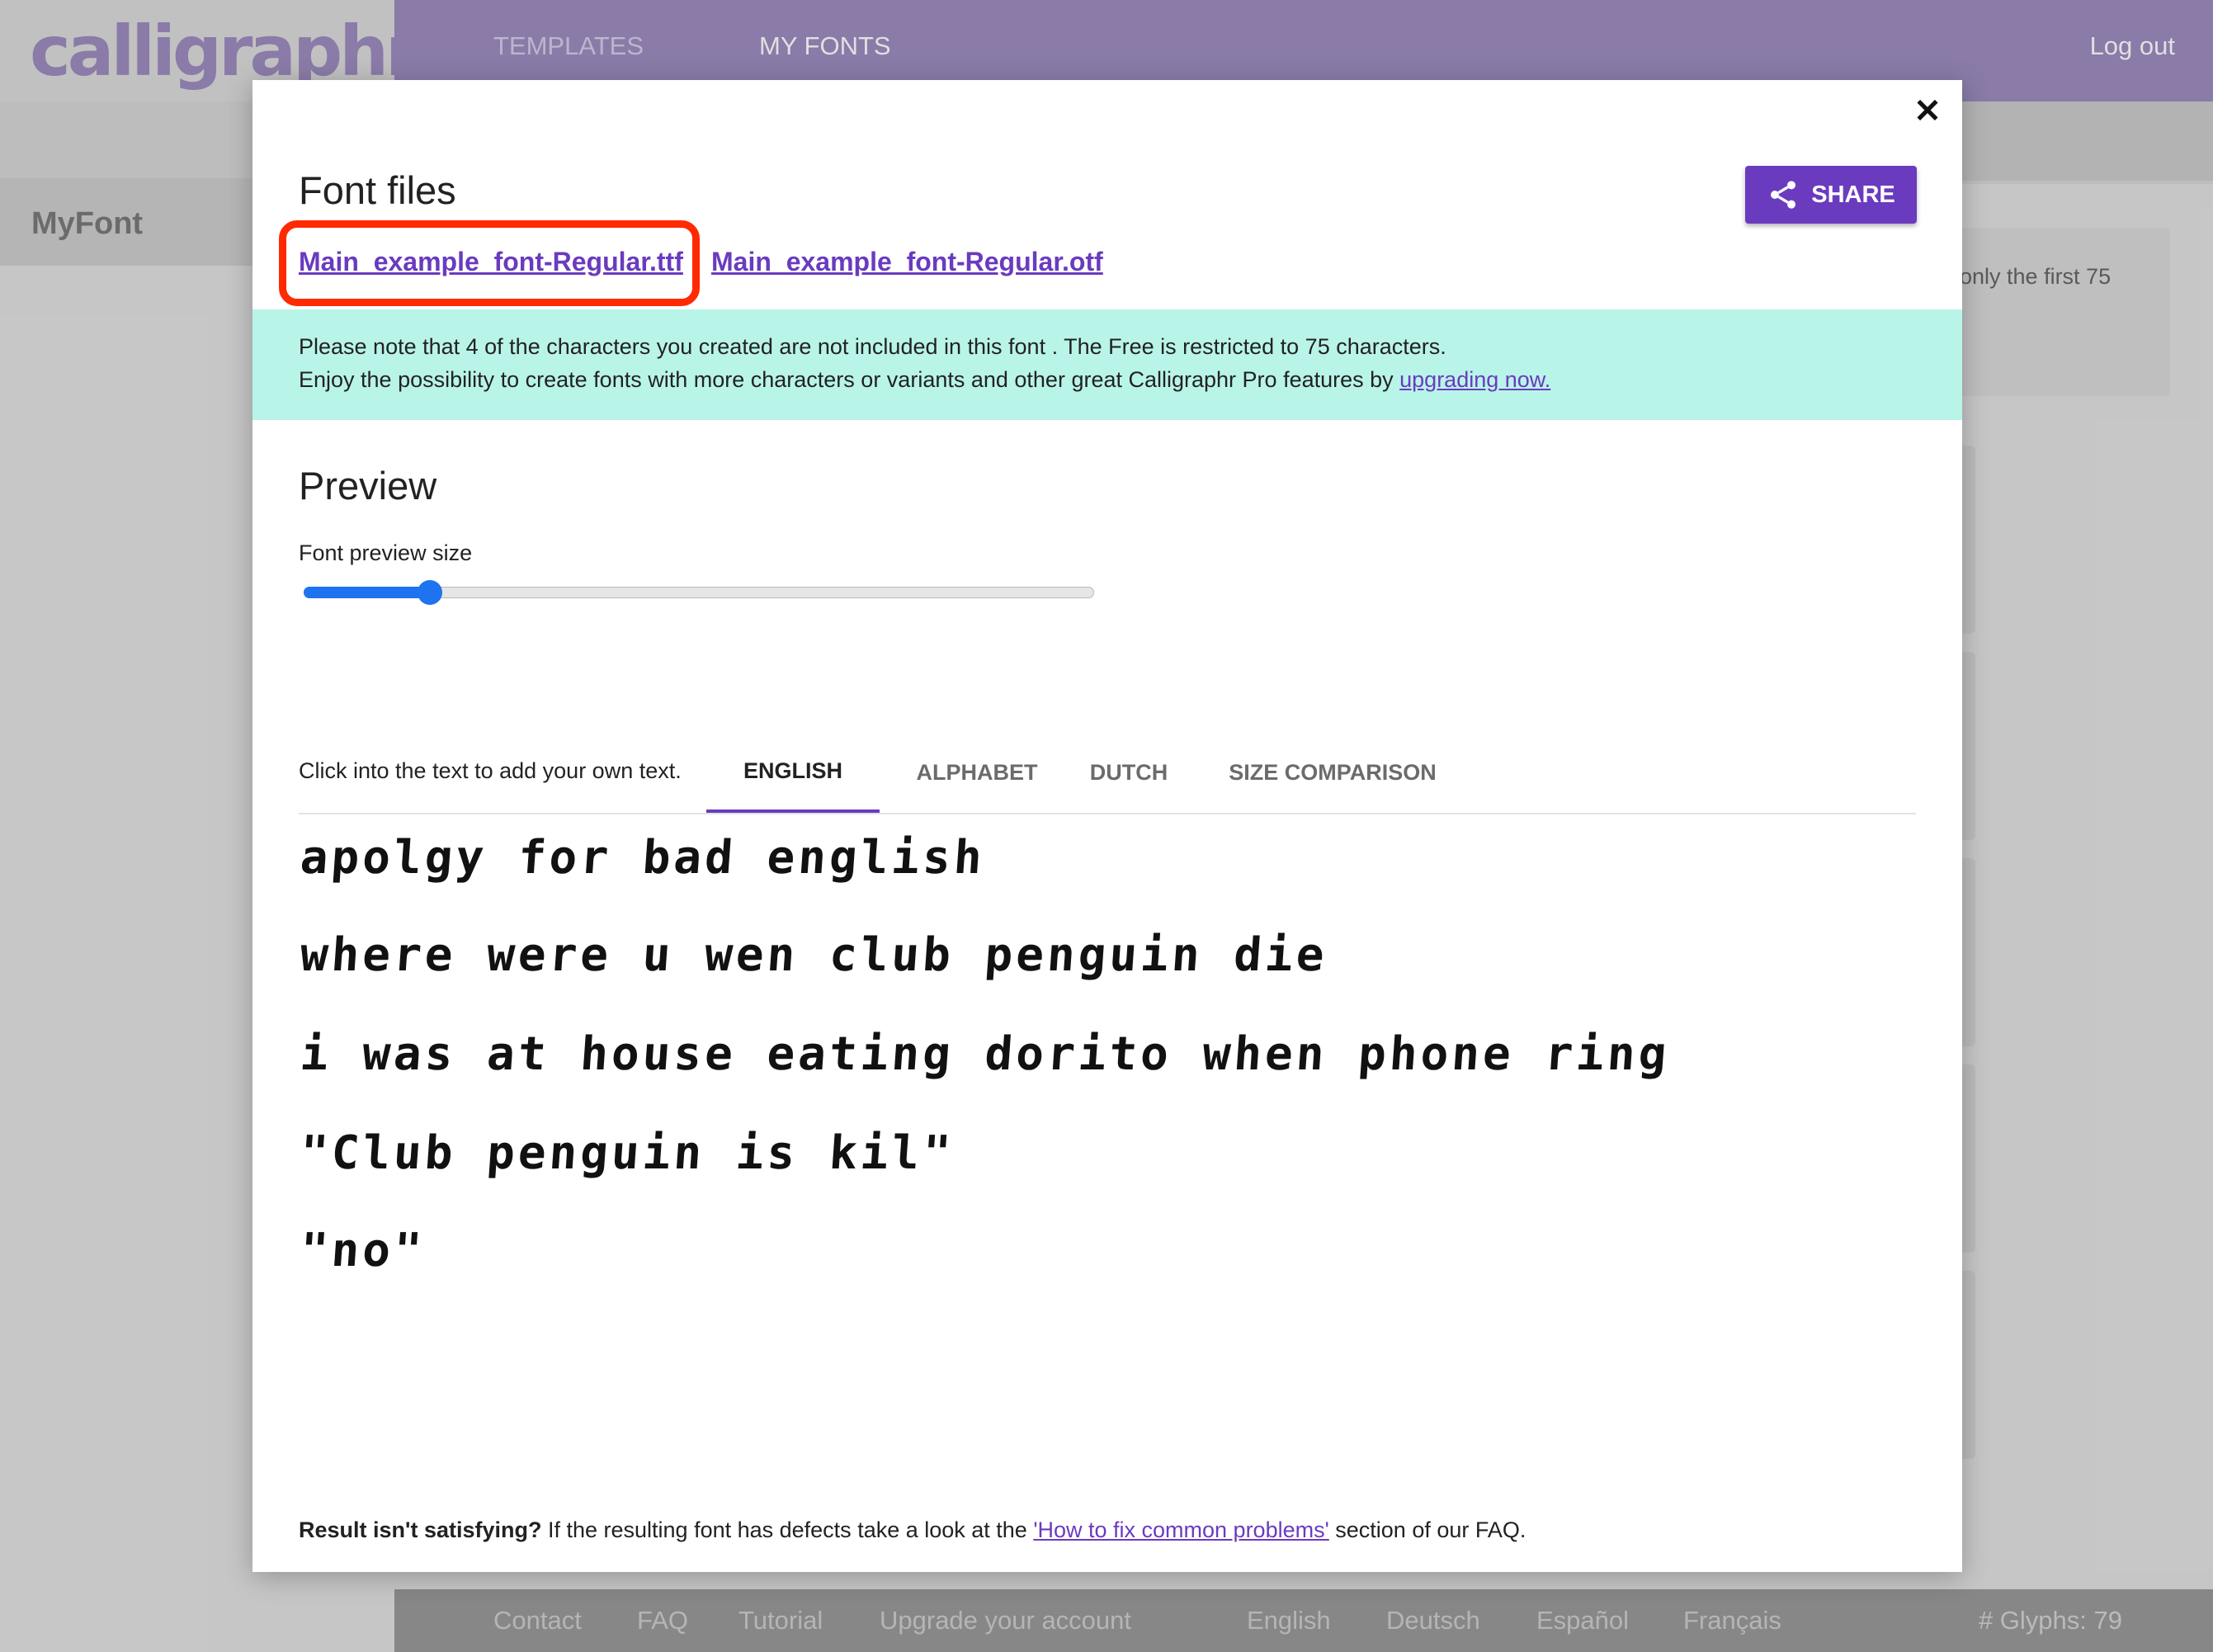 This screenshot has height=1652, width=2213. What do you see at coordinates (1427, 1530) in the screenshot?
I see `result-tail: section of our FAQ.` at bounding box center [1427, 1530].